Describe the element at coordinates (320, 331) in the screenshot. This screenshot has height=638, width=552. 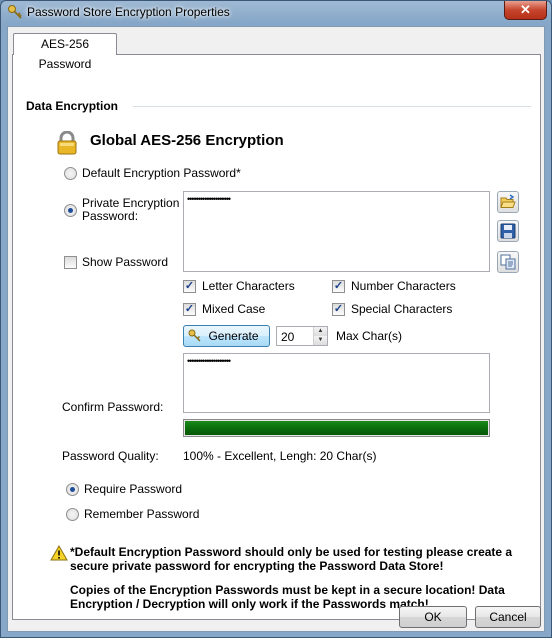
I see `stepper-up-icon: ▲` at that location.